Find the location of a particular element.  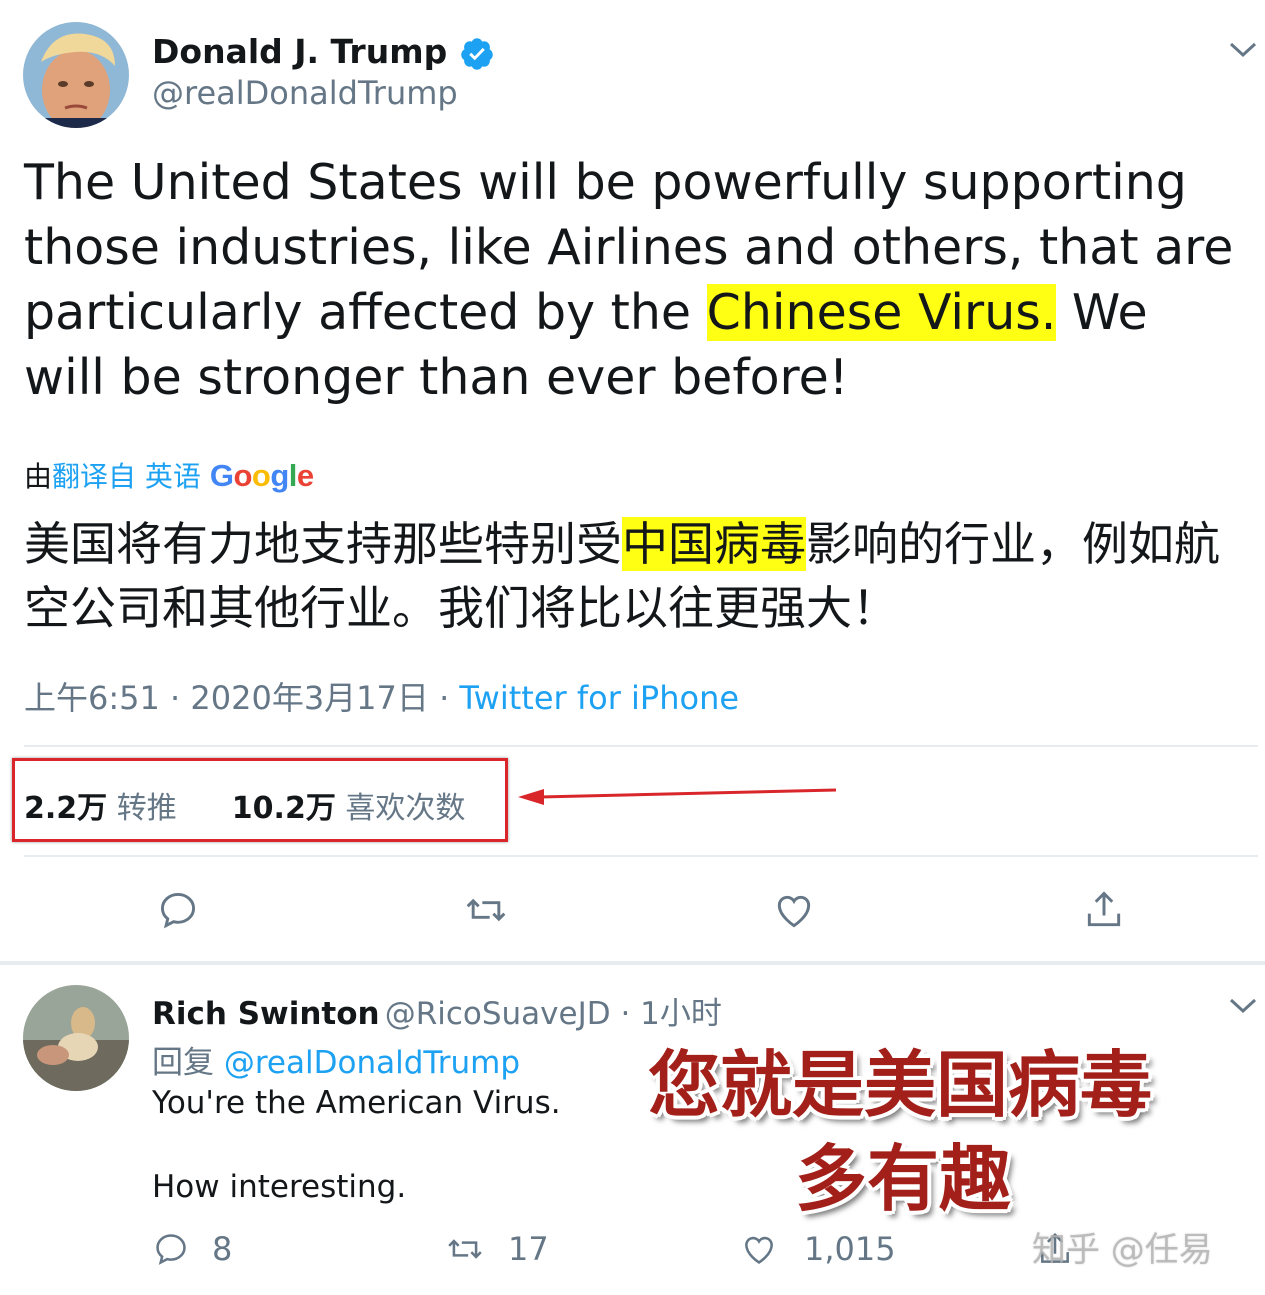

like-count: 1,015 is located at coordinates (850, 1249).